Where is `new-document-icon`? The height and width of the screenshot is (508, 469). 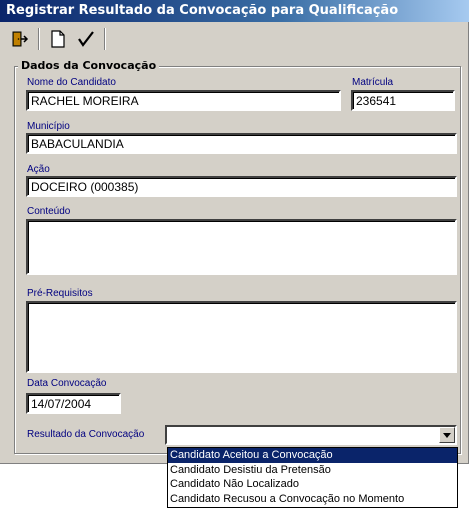 new-document-icon is located at coordinates (58, 39).